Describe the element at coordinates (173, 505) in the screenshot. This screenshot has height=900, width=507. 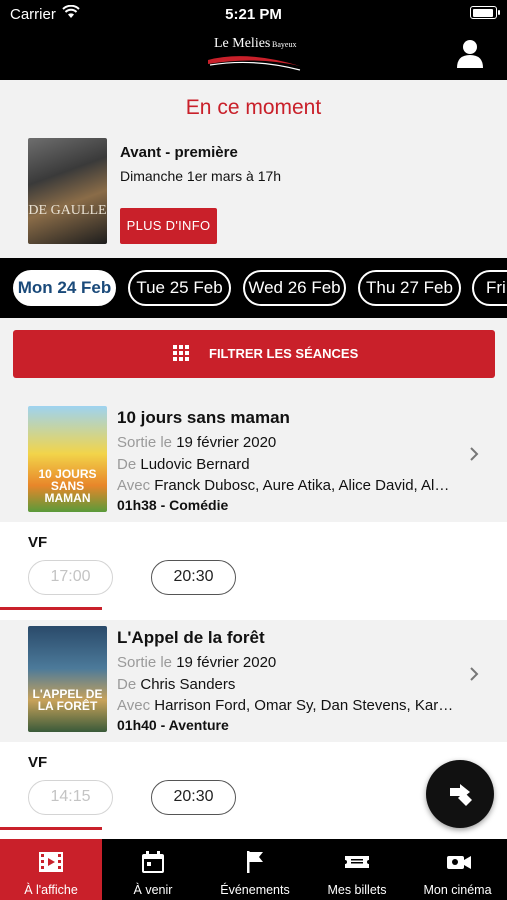
I see `movie-duration-genre: 01h38 - Comédie` at that location.